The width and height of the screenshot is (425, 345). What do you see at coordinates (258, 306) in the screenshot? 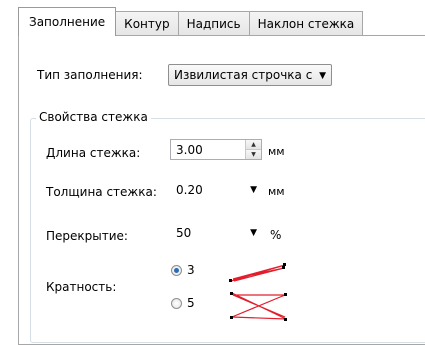
I see `fivefold-stitch-pattern-icon` at bounding box center [258, 306].